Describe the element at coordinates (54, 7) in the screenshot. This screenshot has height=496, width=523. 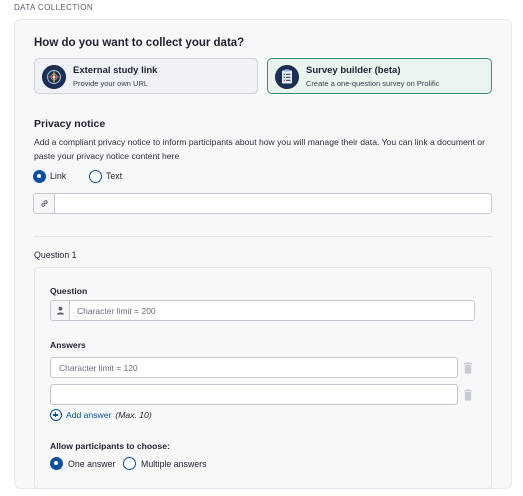
I see `section-label: DATA COLLECTION` at that location.